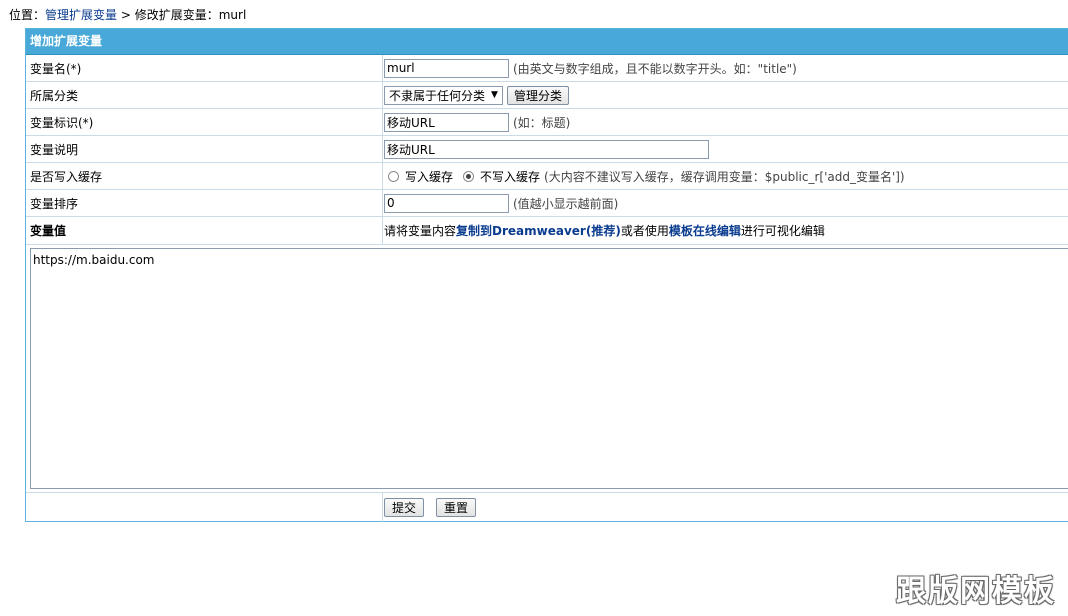 The image size is (1068, 616). Describe the element at coordinates (547, 507) in the screenshot. I see `row-actions: 提交 重置` at that location.